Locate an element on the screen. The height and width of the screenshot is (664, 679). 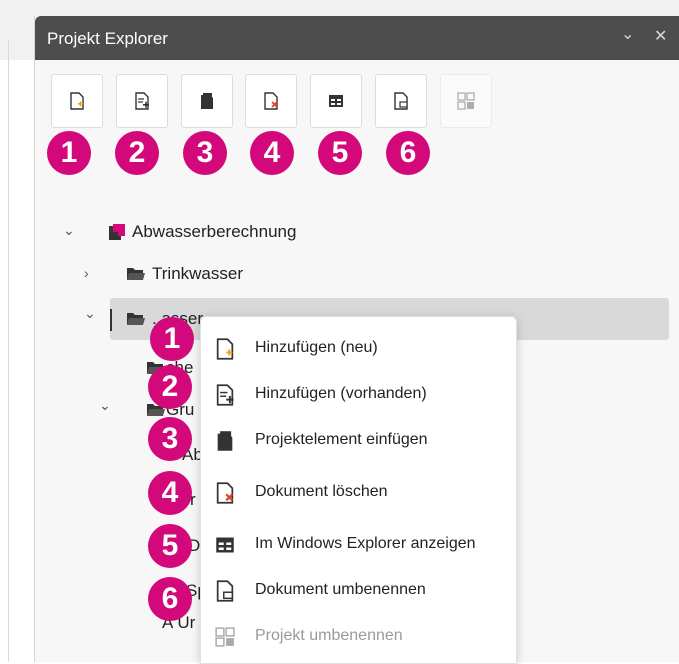
toolbar-delete-button is located at coordinates (271, 101).